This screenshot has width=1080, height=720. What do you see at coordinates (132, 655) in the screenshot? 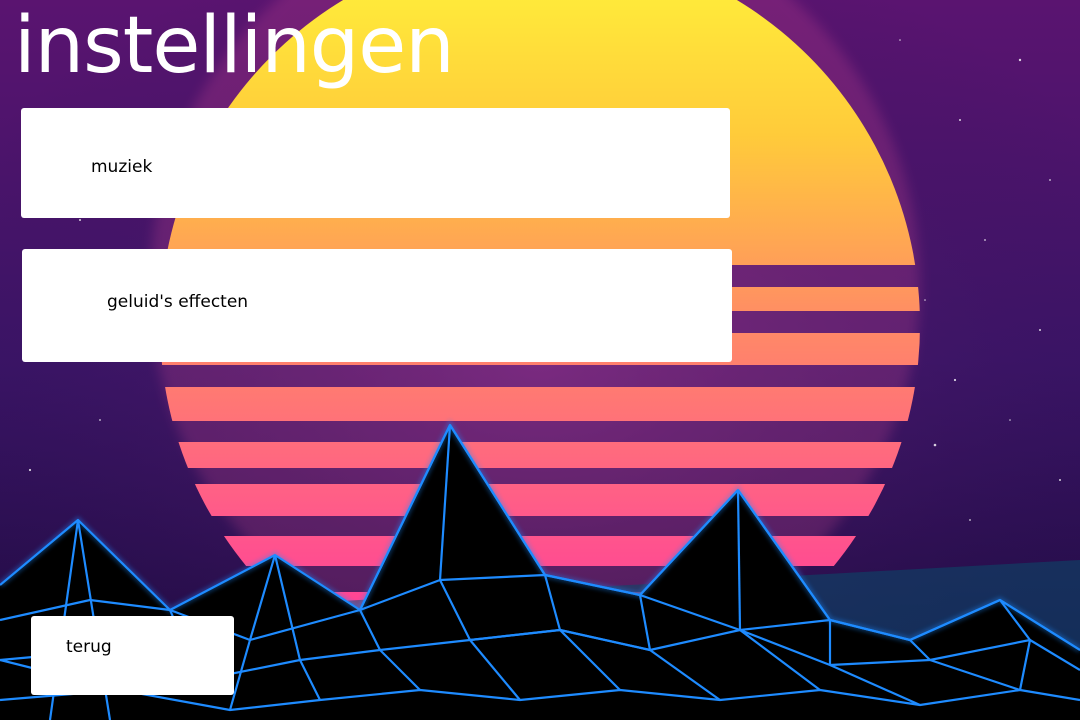
I see `back-button: terug` at bounding box center [132, 655].